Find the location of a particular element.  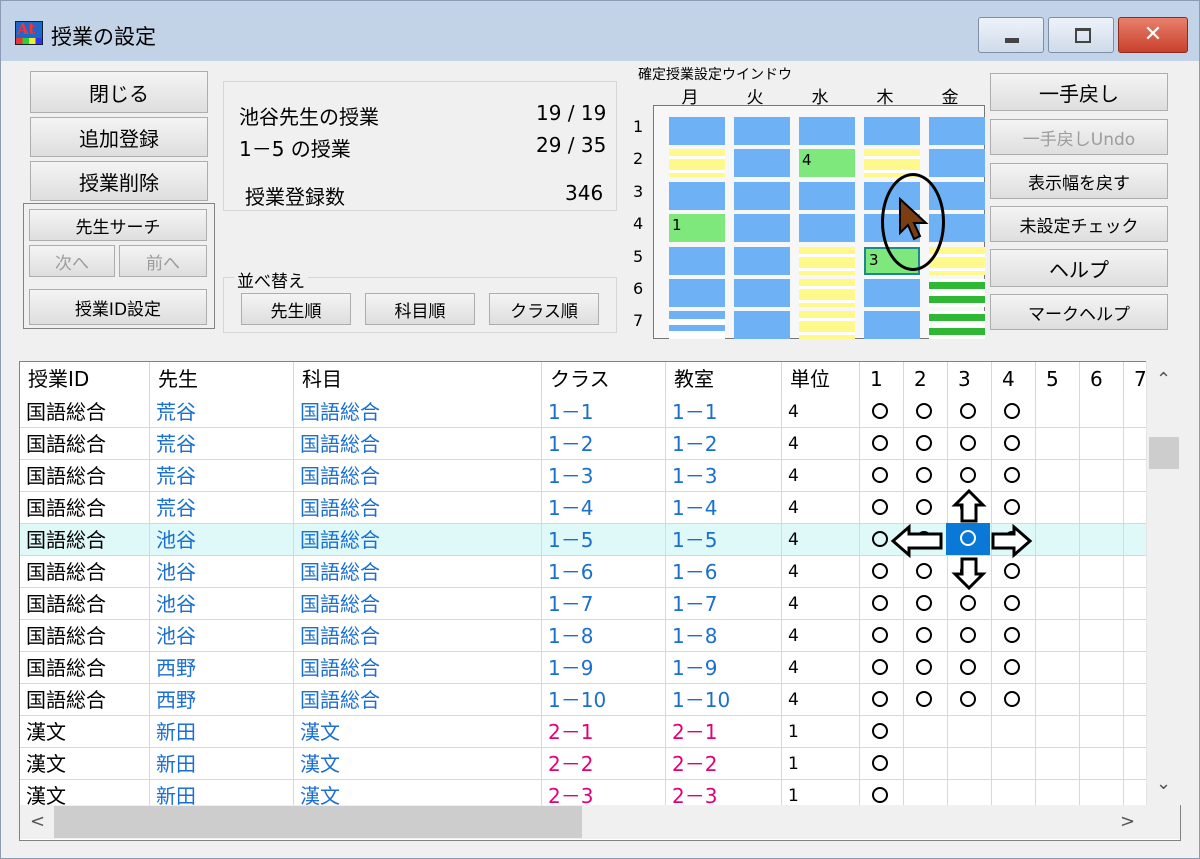

column-header: 単位 is located at coordinates (821, 379).